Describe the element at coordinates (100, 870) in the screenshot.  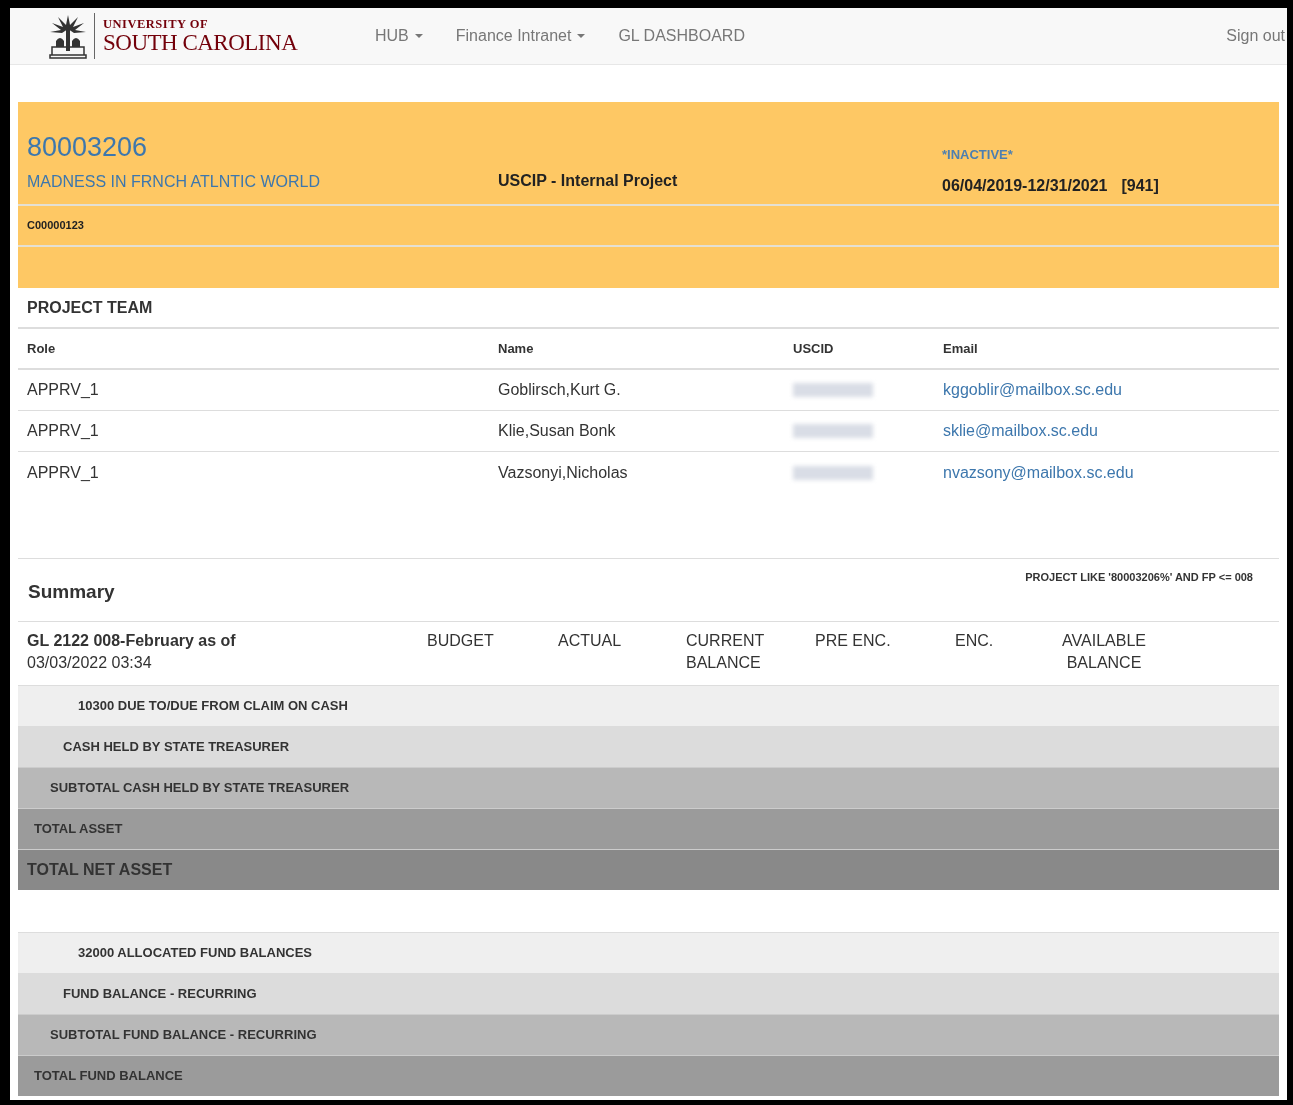
I see `row-label: TOTAL NET ASSET` at that location.